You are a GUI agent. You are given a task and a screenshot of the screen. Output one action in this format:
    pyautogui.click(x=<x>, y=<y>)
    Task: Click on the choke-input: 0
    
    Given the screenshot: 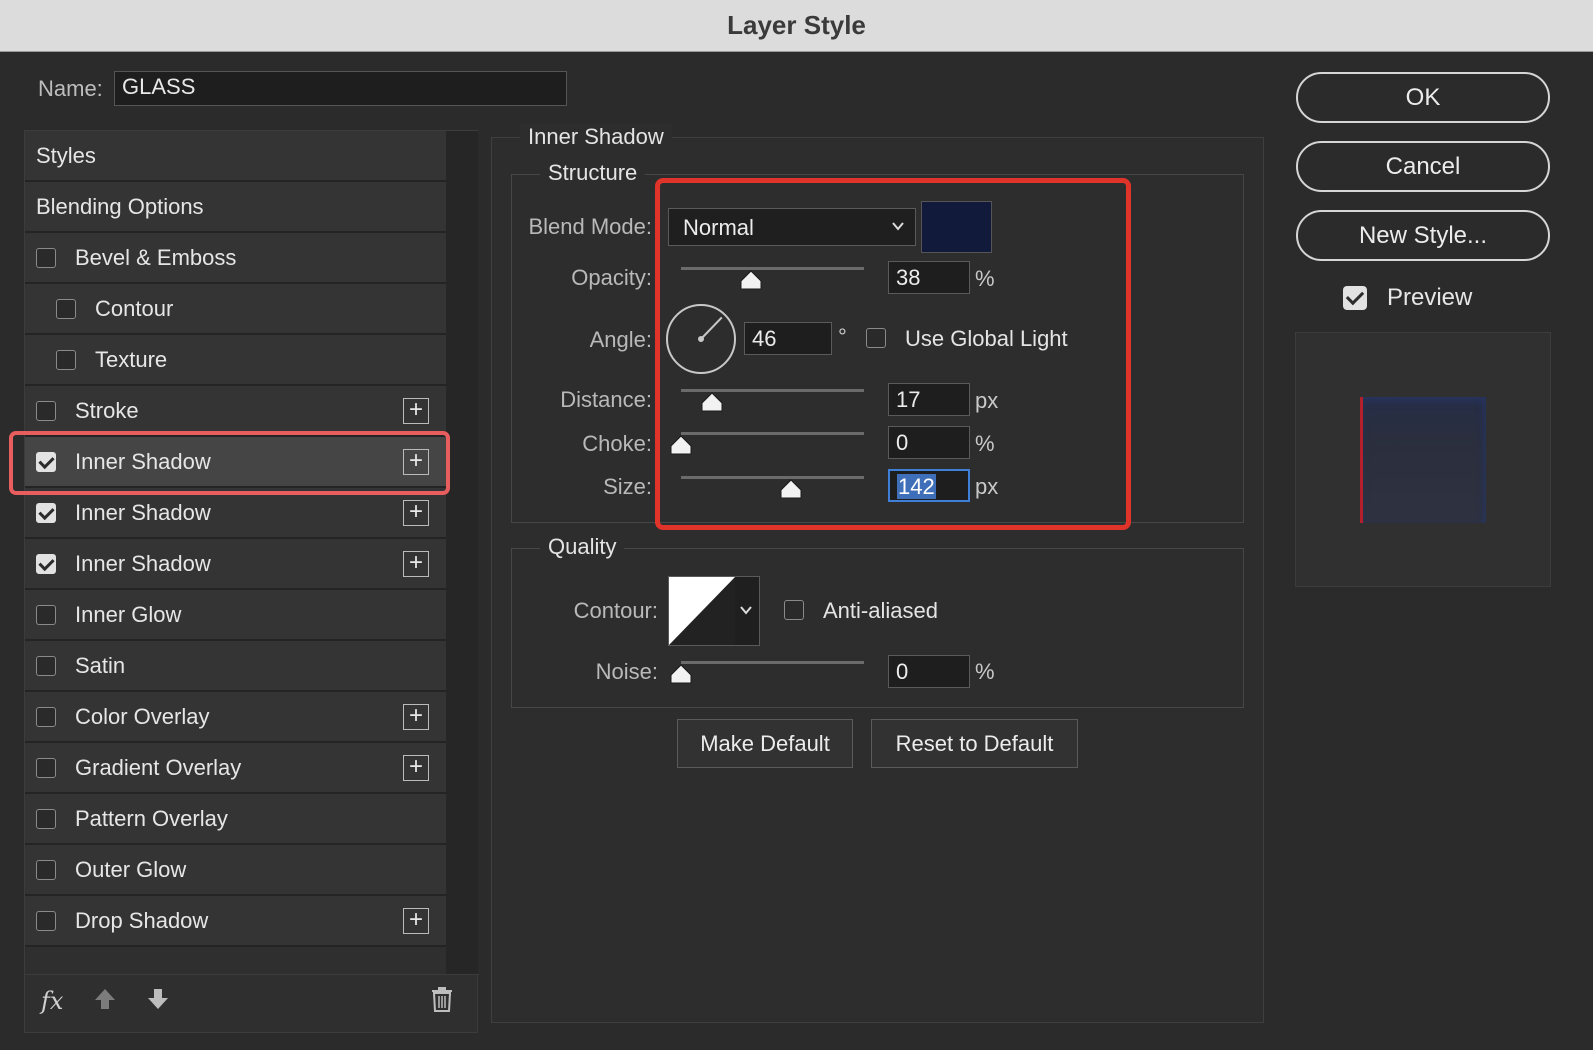 What is the action you would take?
    pyautogui.click(x=929, y=442)
    